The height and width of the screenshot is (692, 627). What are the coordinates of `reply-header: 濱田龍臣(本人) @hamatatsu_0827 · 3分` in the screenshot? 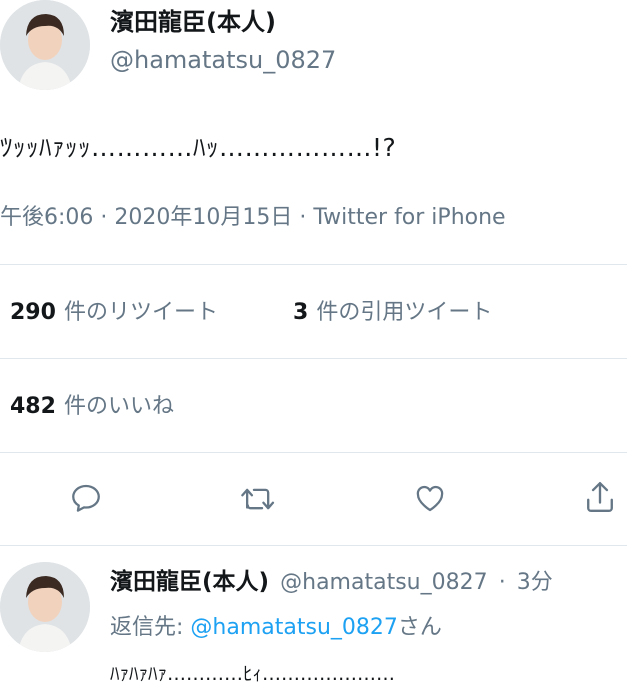 It's located at (331, 582).